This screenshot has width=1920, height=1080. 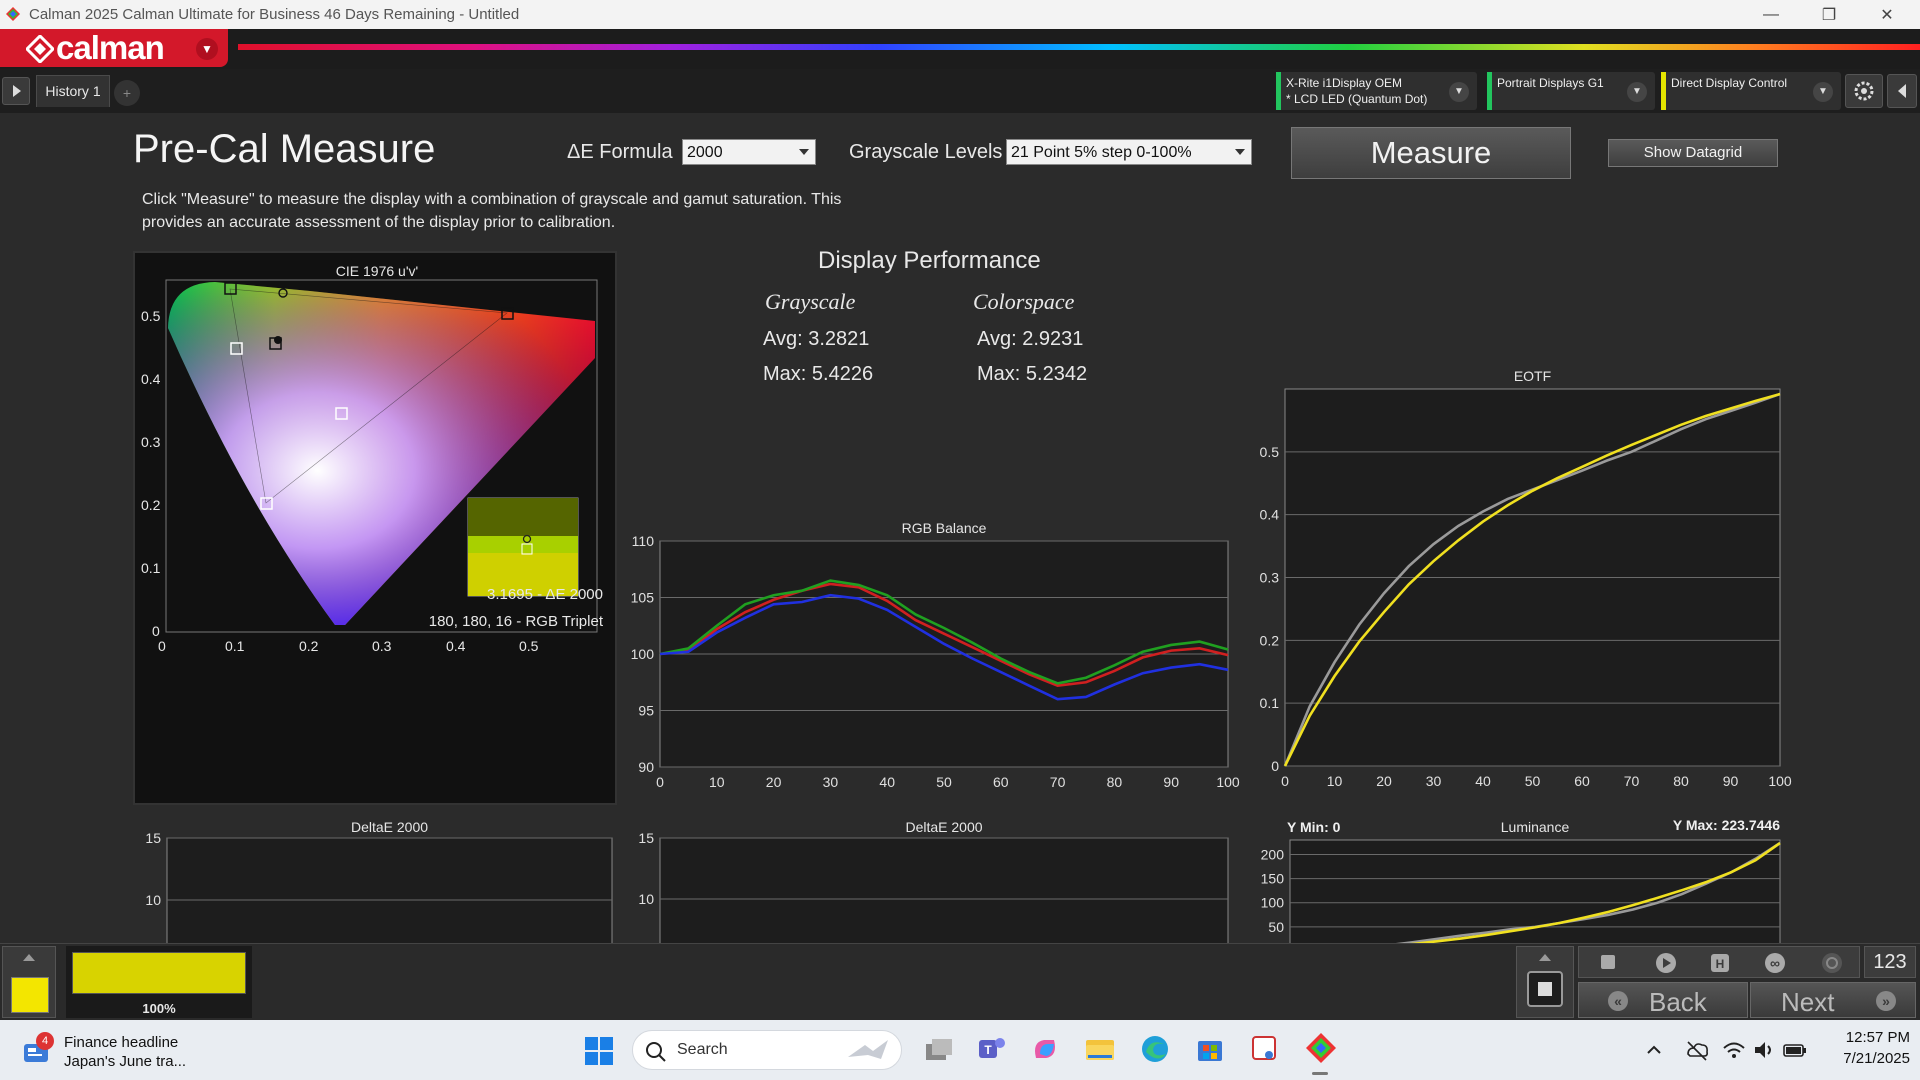 I want to click on news-title: Finance headline, so click(x=121, y=1042).